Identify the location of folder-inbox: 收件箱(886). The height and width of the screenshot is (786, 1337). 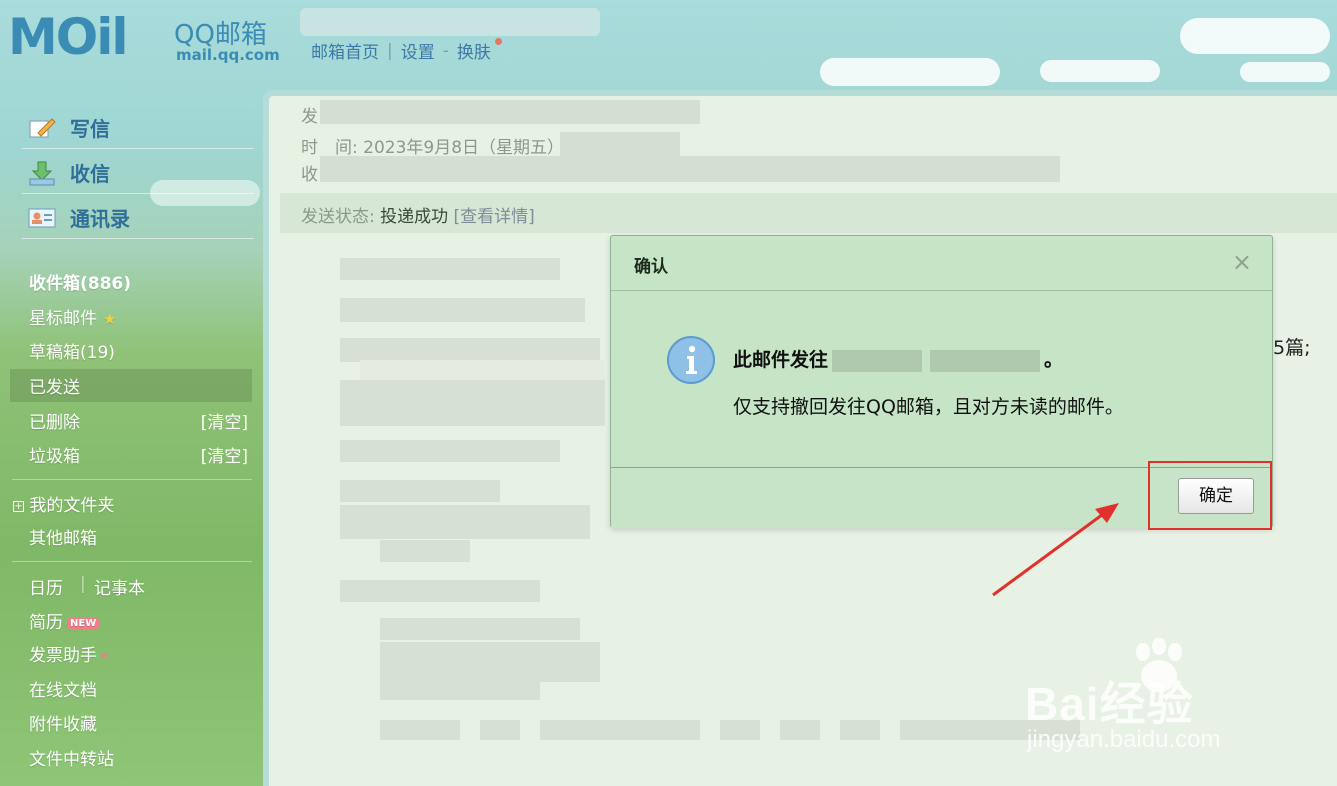
(80, 281).